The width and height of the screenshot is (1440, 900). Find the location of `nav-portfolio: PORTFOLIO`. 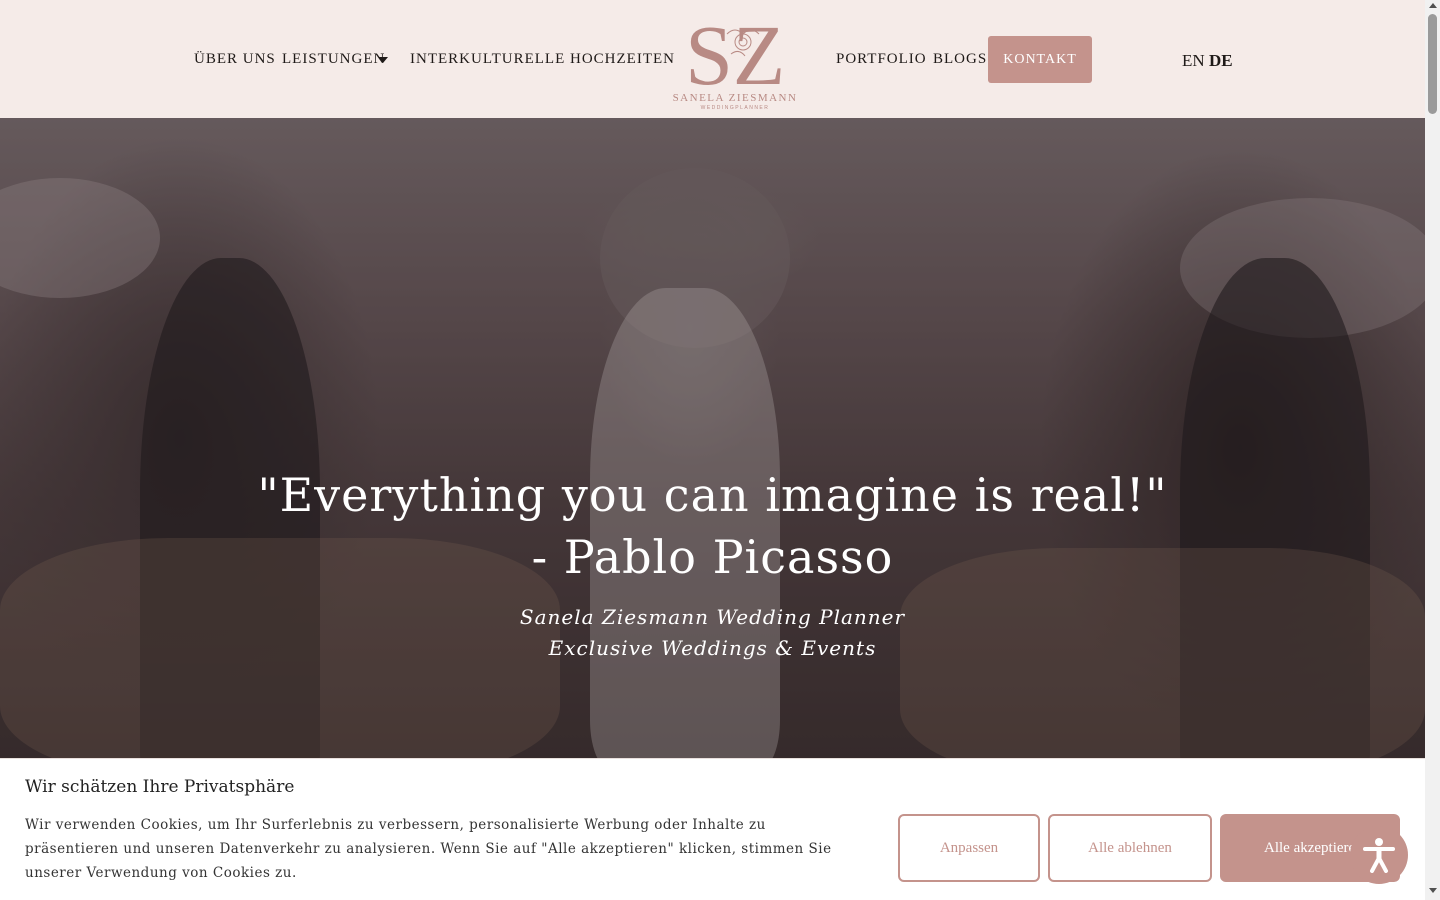

nav-portfolio: PORTFOLIO is located at coordinates (881, 59).